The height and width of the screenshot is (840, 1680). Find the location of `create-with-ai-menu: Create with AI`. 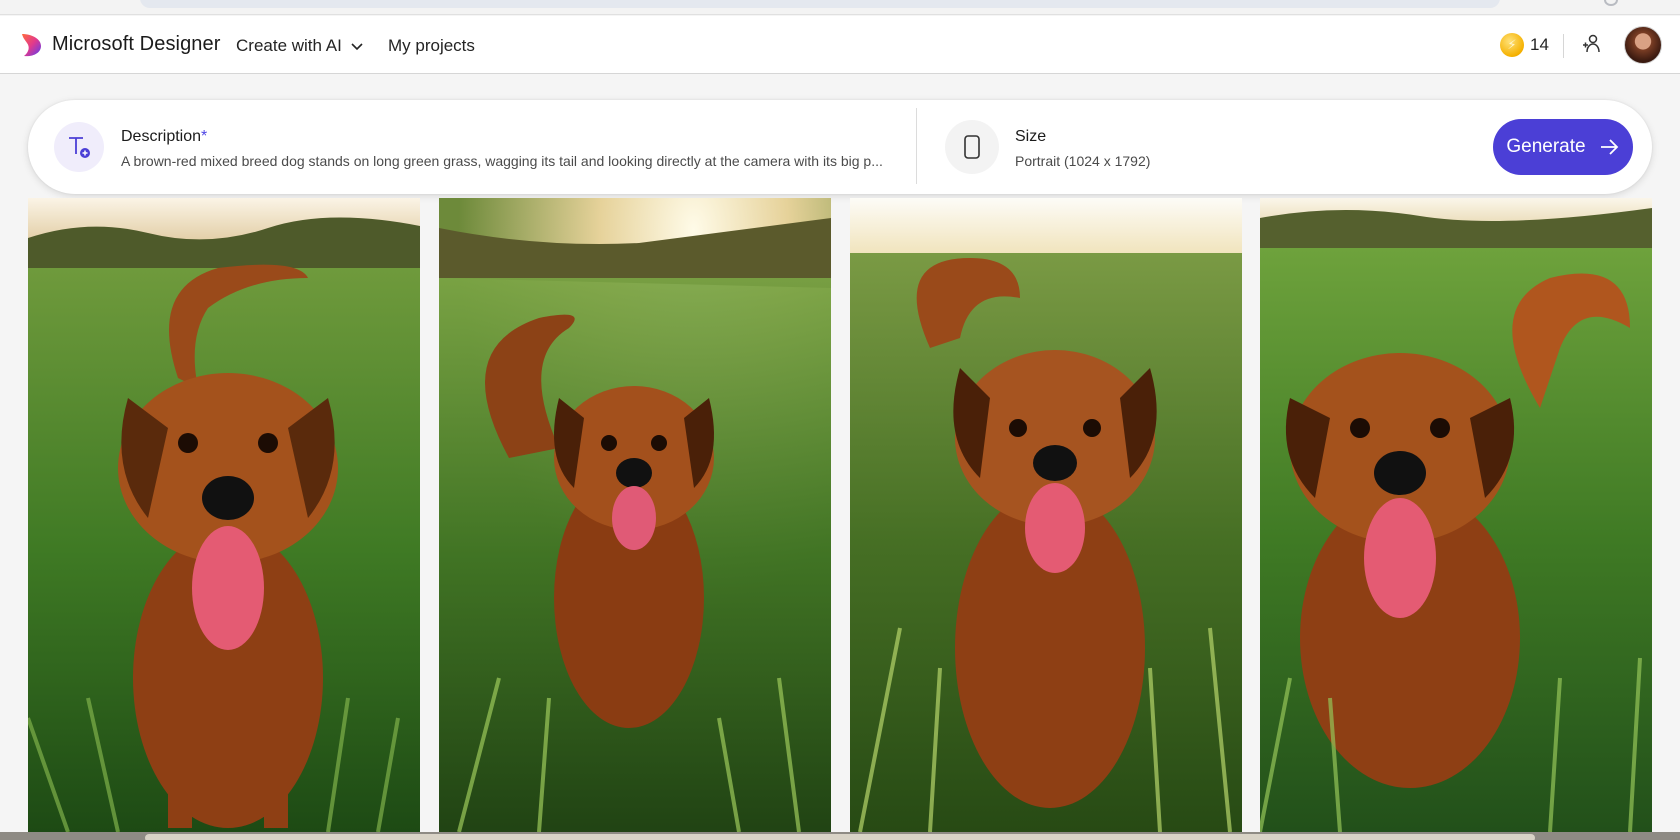

create-with-ai-menu: Create with AI is located at coordinates (300, 46).